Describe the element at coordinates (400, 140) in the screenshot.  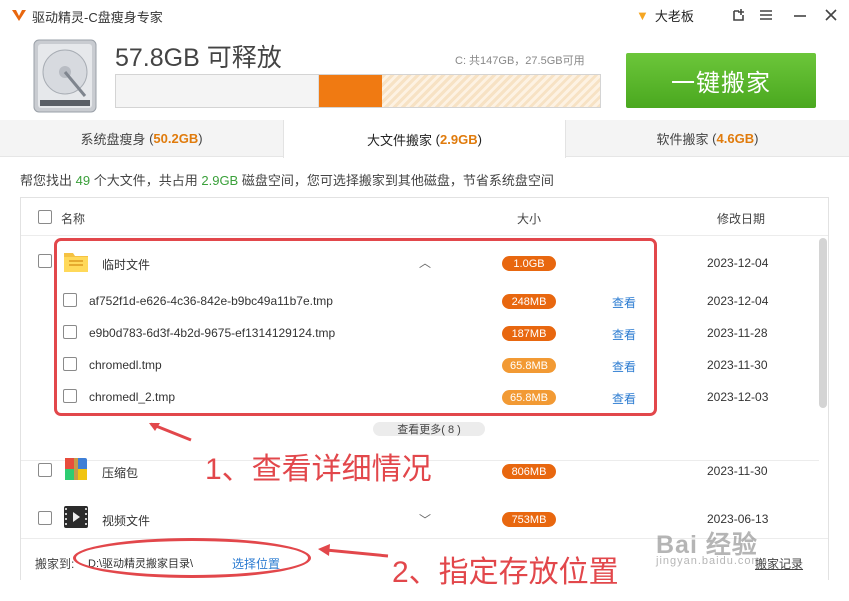
I see `tab-label: 大文件搬家` at that location.